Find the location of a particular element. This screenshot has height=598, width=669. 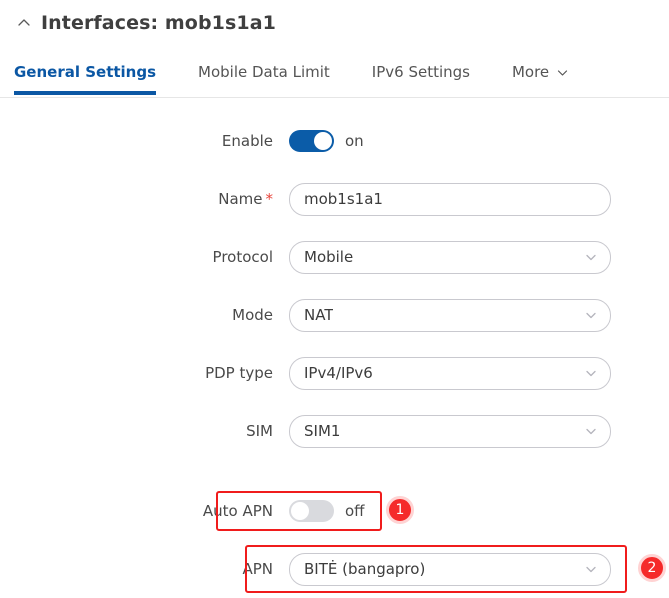

enable-control: on is located at coordinates (326, 141).